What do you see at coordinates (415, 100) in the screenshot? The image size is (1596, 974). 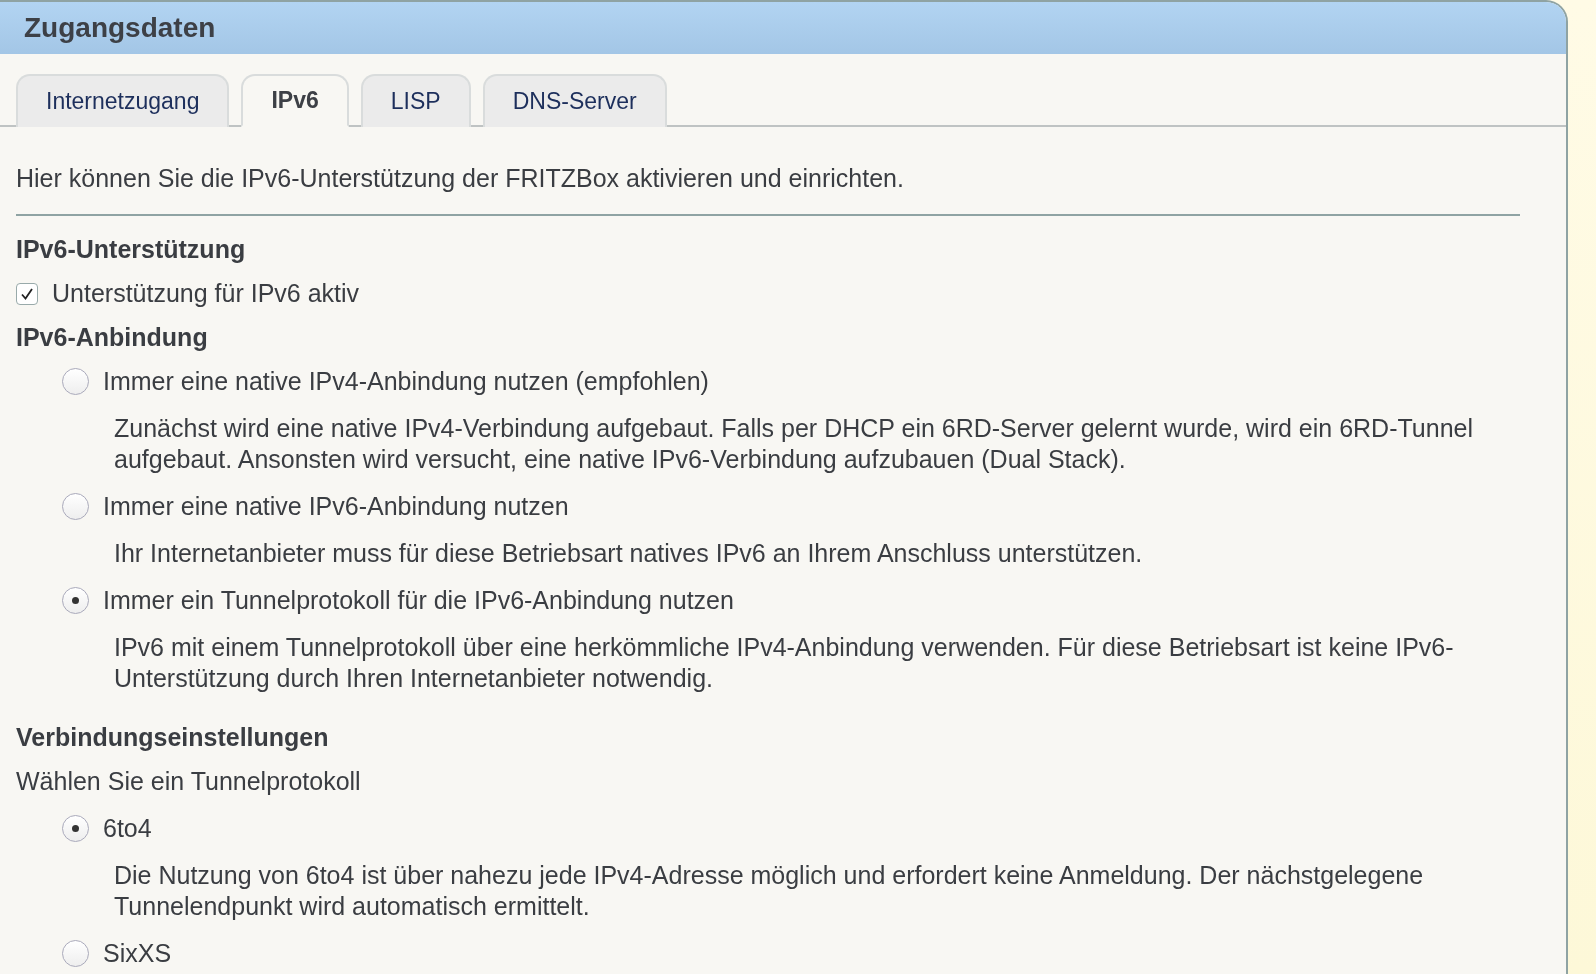 I see `tab: LISP` at bounding box center [415, 100].